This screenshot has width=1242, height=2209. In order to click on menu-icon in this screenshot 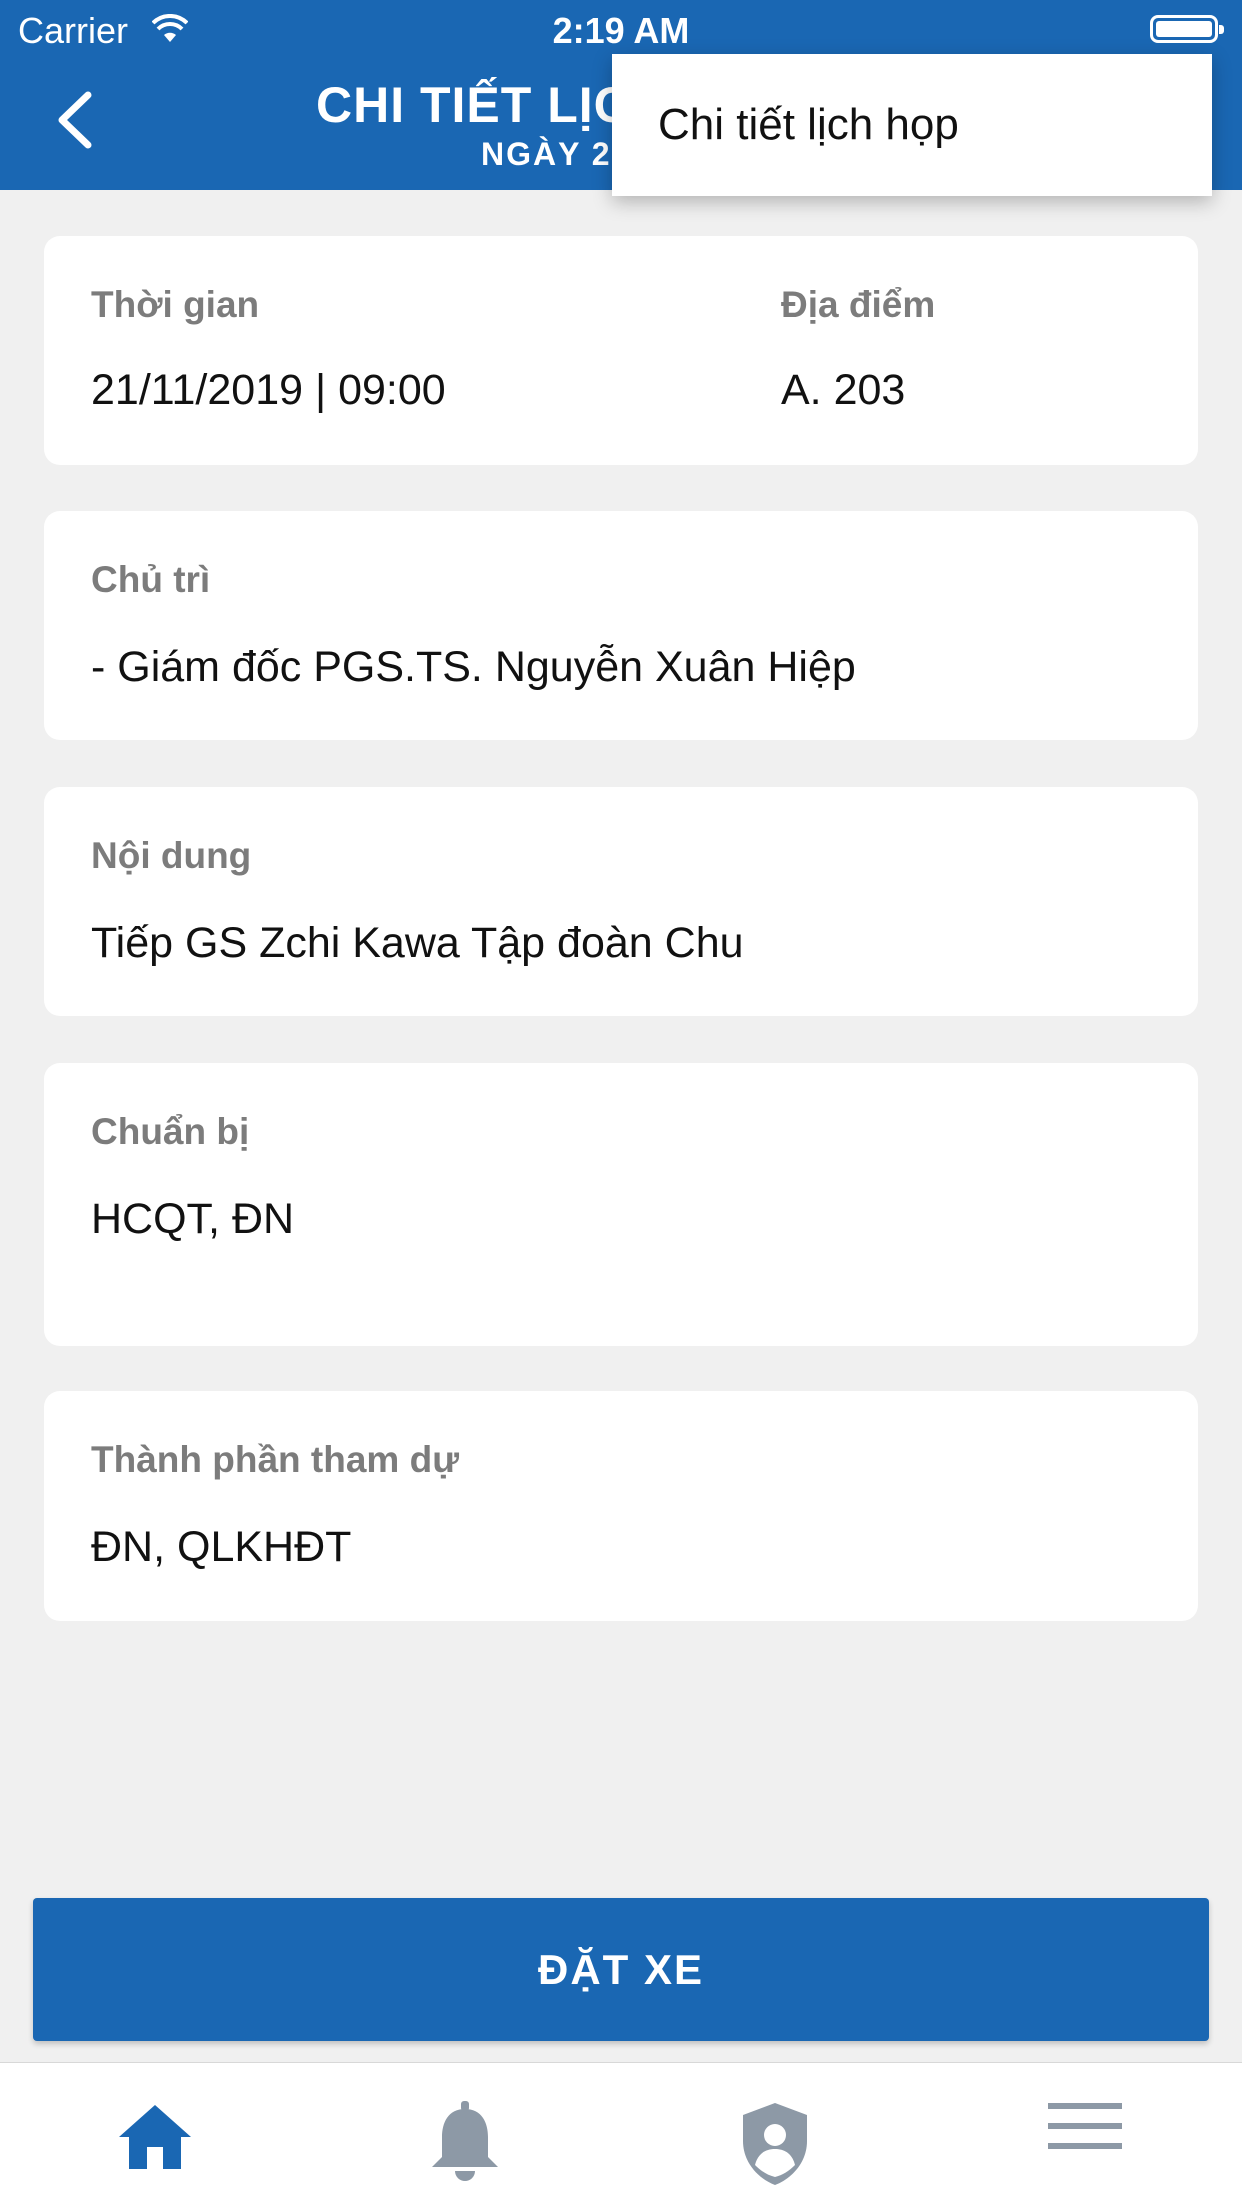, I will do `click(1085, 2126)`.